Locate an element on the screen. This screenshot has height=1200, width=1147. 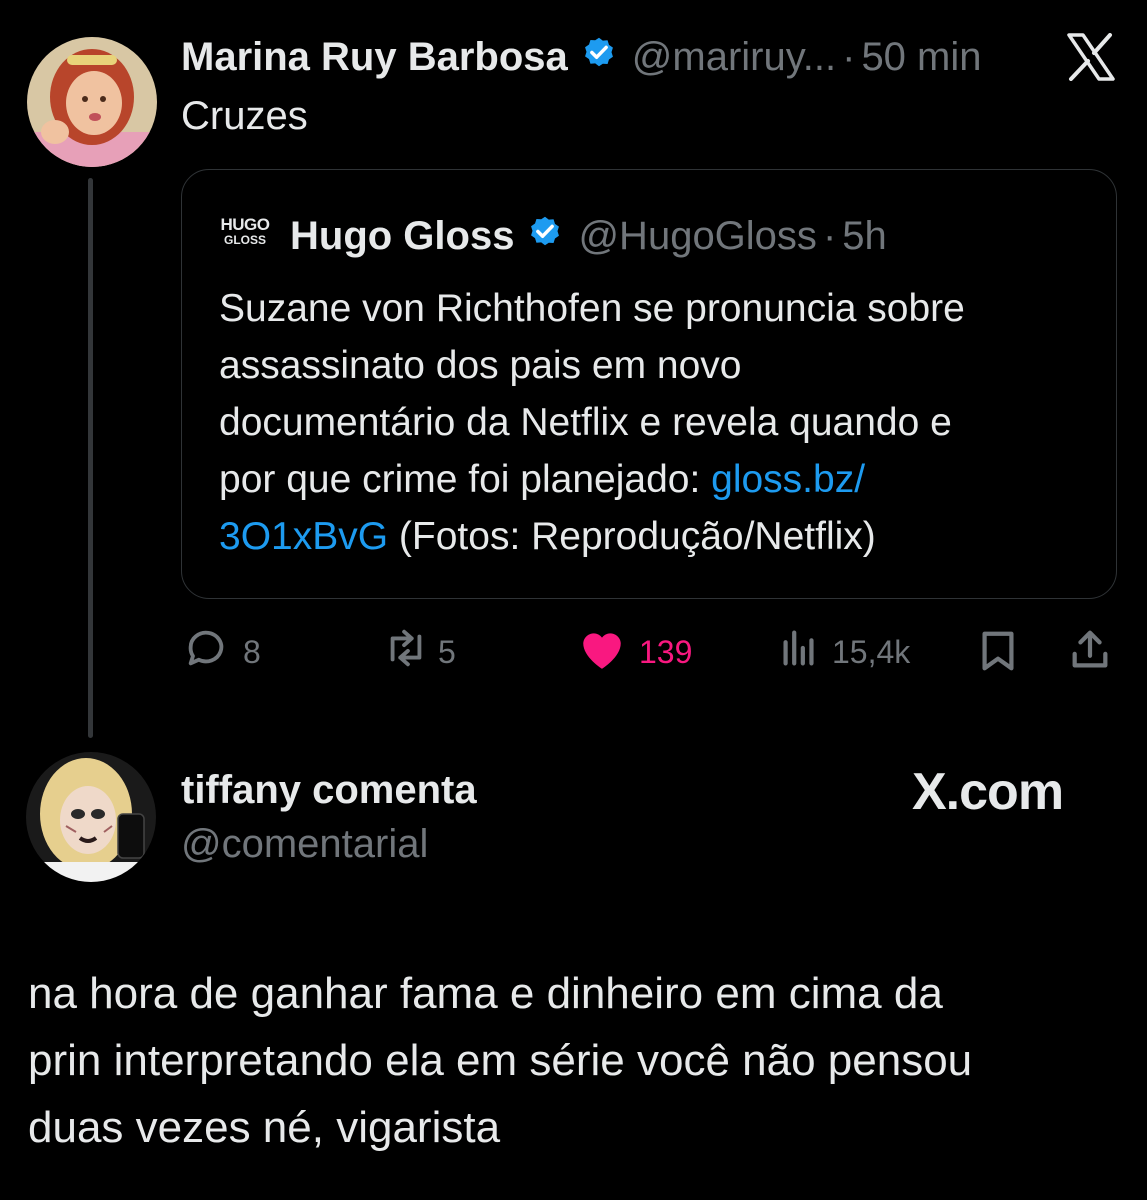
thread-connector-line is located at coordinates (90, 458).